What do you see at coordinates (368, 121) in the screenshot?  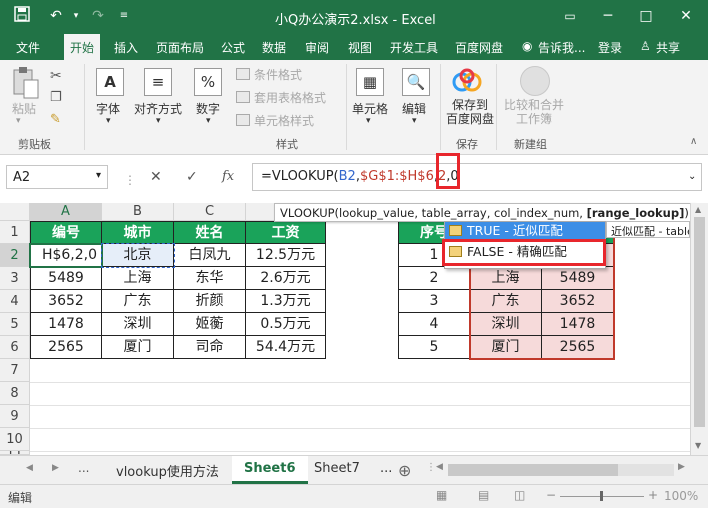 I see `cells-dropdown-icon: ▾` at bounding box center [368, 121].